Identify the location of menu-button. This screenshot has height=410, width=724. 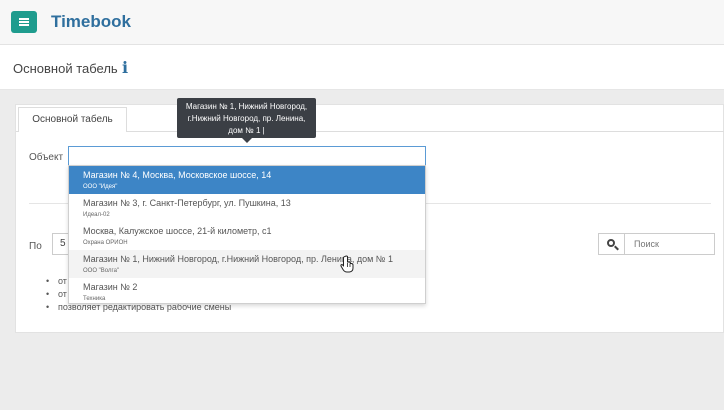
(24, 22).